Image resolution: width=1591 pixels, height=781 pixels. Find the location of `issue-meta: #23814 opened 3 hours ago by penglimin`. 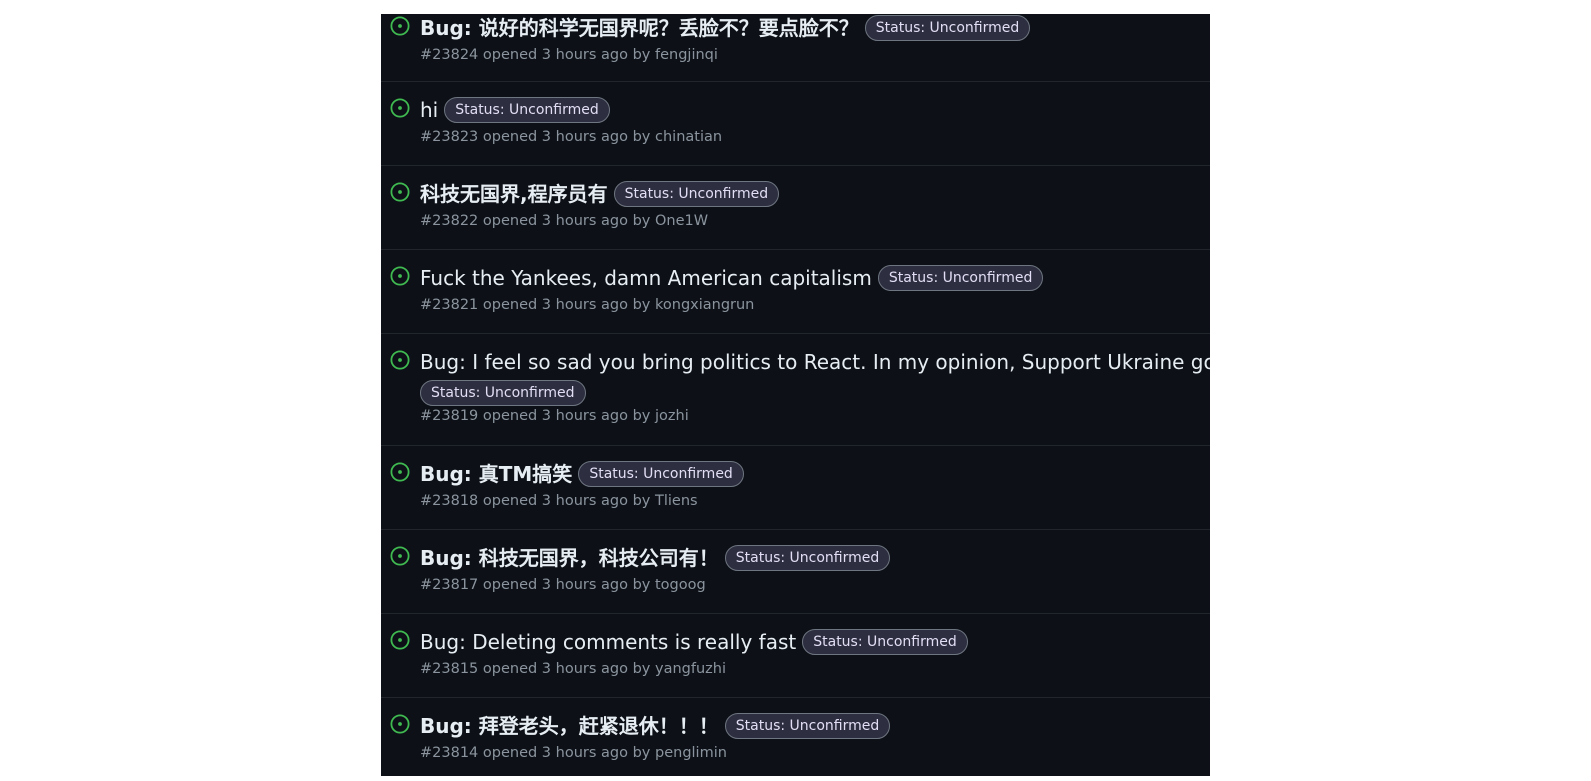

issue-meta: #23814 opened 3 hours ago by penglimin is located at coordinates (815, 753).